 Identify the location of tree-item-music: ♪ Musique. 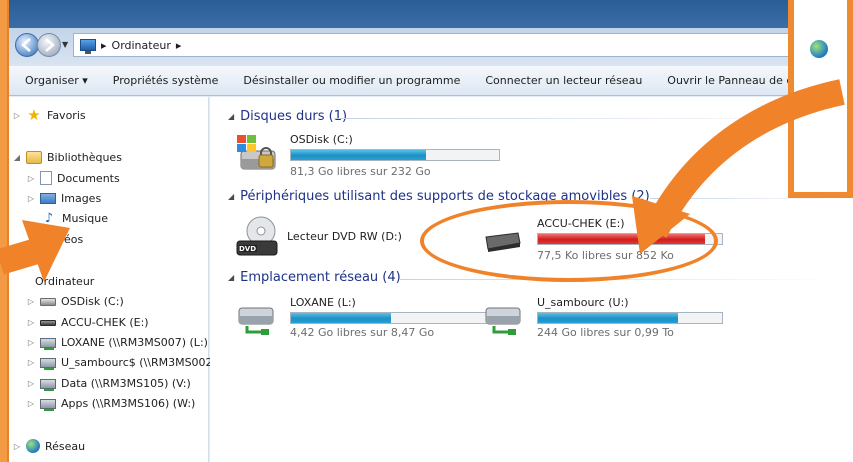
(74, 218).